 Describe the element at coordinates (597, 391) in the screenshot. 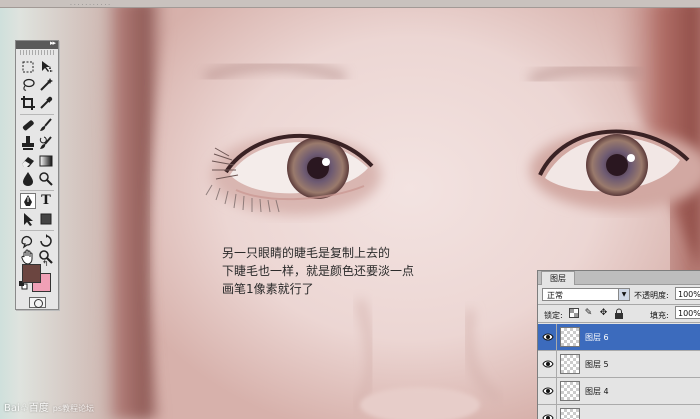

I see `layer-name: 图层 4` at that location.